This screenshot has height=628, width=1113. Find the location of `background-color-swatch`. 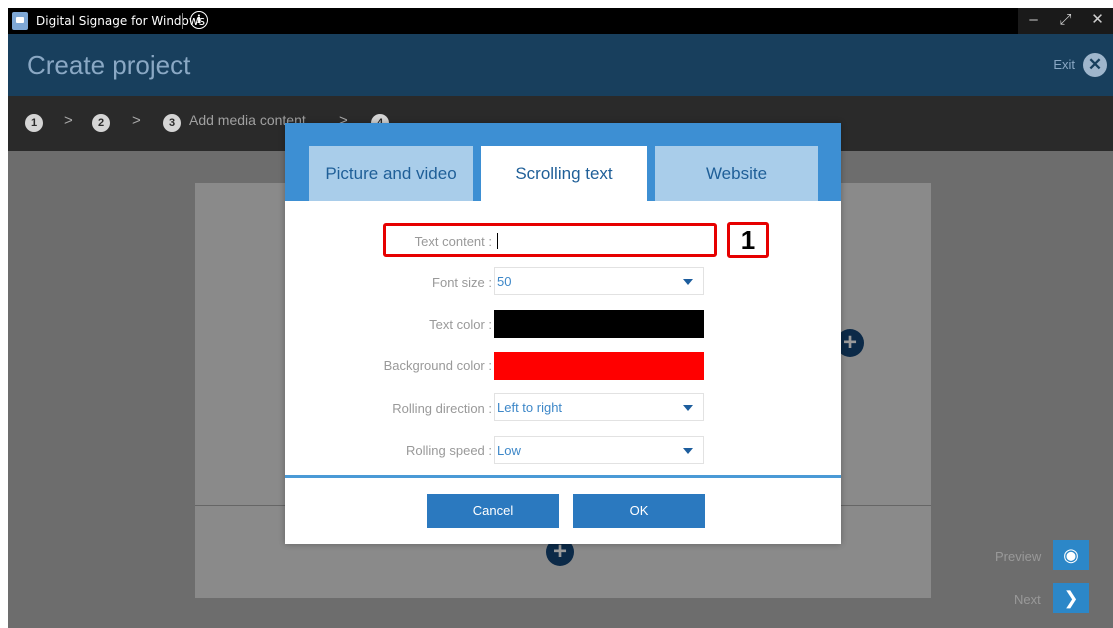

background-color-swatch is located at coordinates (599, 366).